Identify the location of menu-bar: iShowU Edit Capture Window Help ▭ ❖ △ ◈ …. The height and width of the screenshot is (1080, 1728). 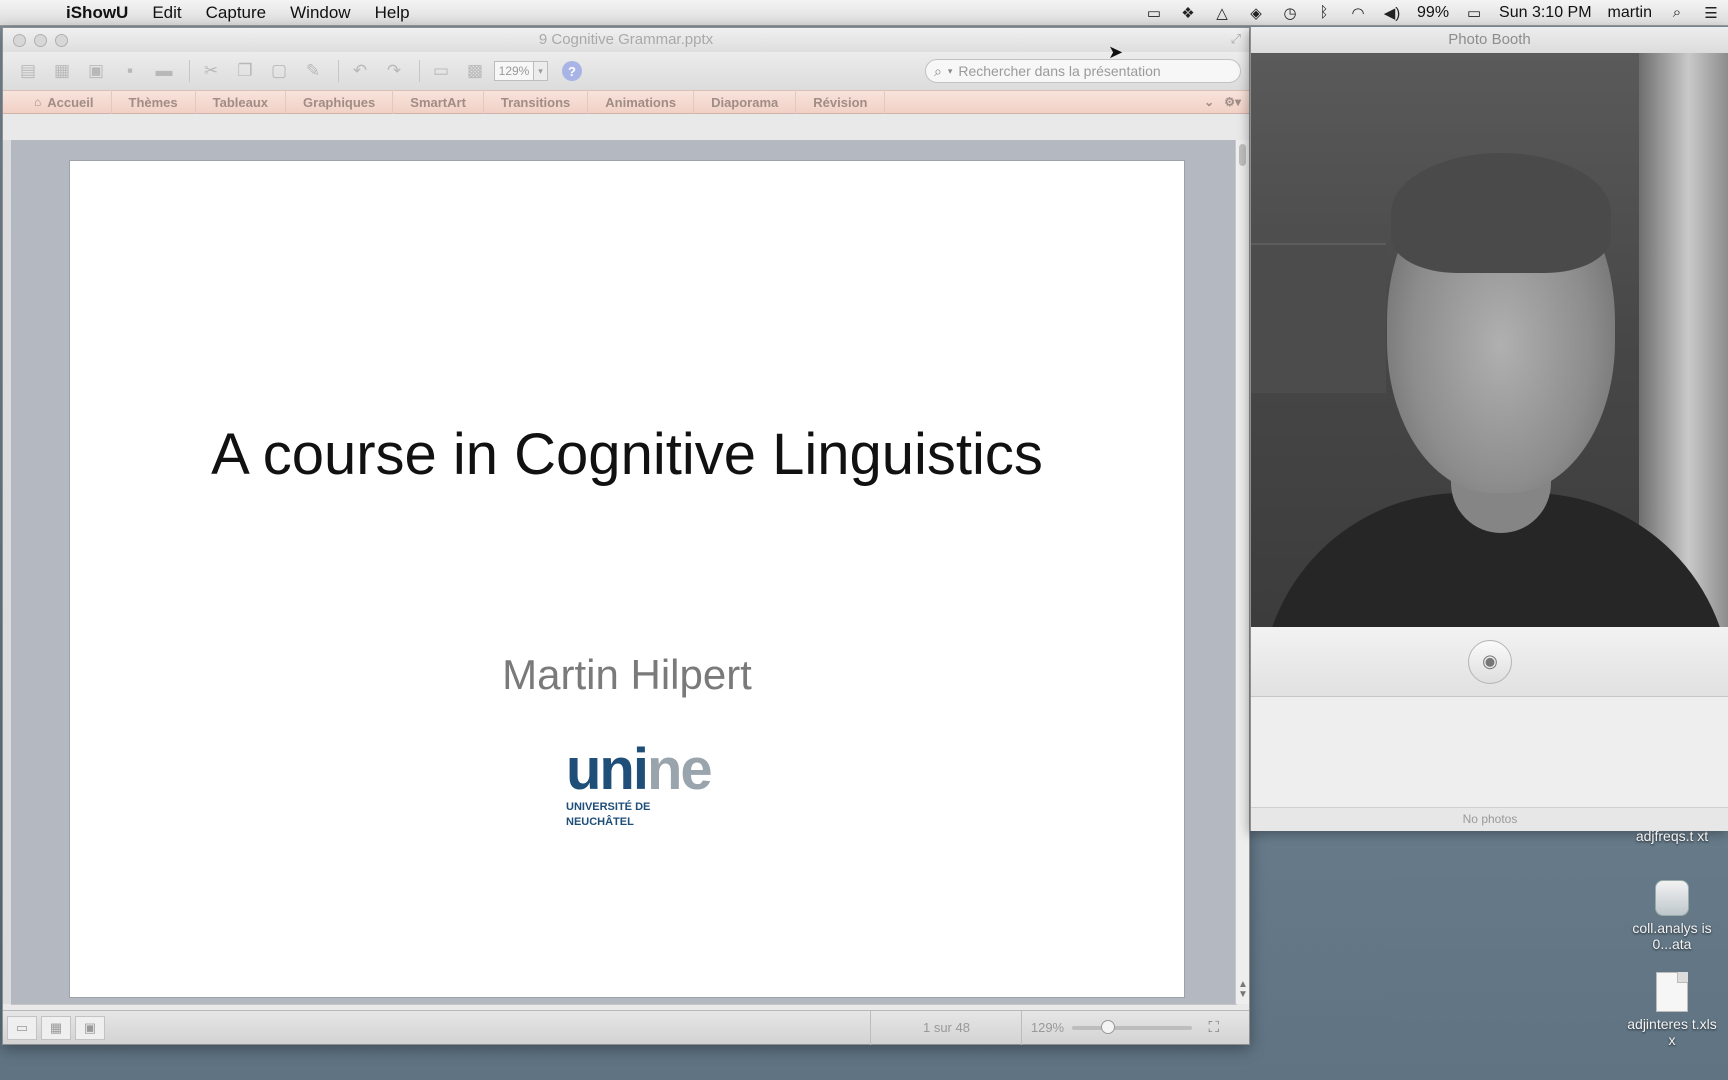
(864, 13).